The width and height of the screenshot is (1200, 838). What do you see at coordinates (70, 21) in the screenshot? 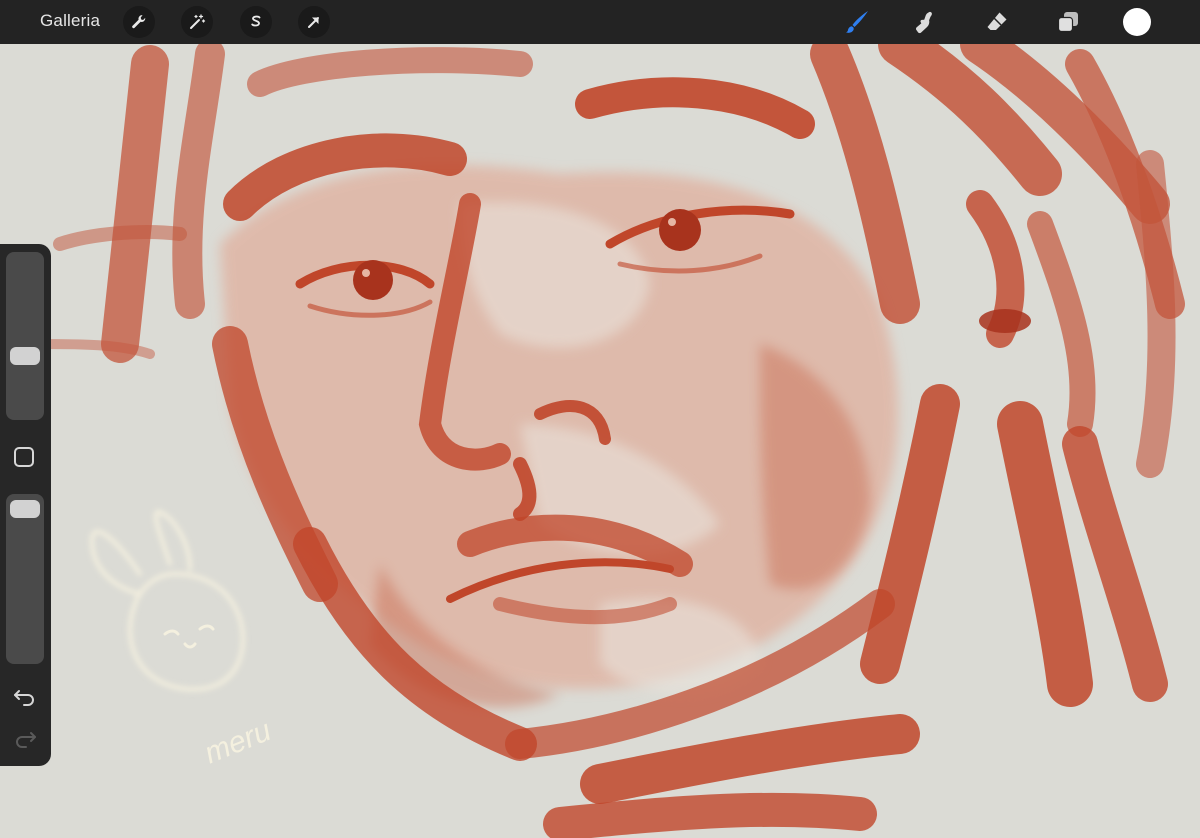
I see `gallery-button: Galleria` at bounding box center [70, 21].